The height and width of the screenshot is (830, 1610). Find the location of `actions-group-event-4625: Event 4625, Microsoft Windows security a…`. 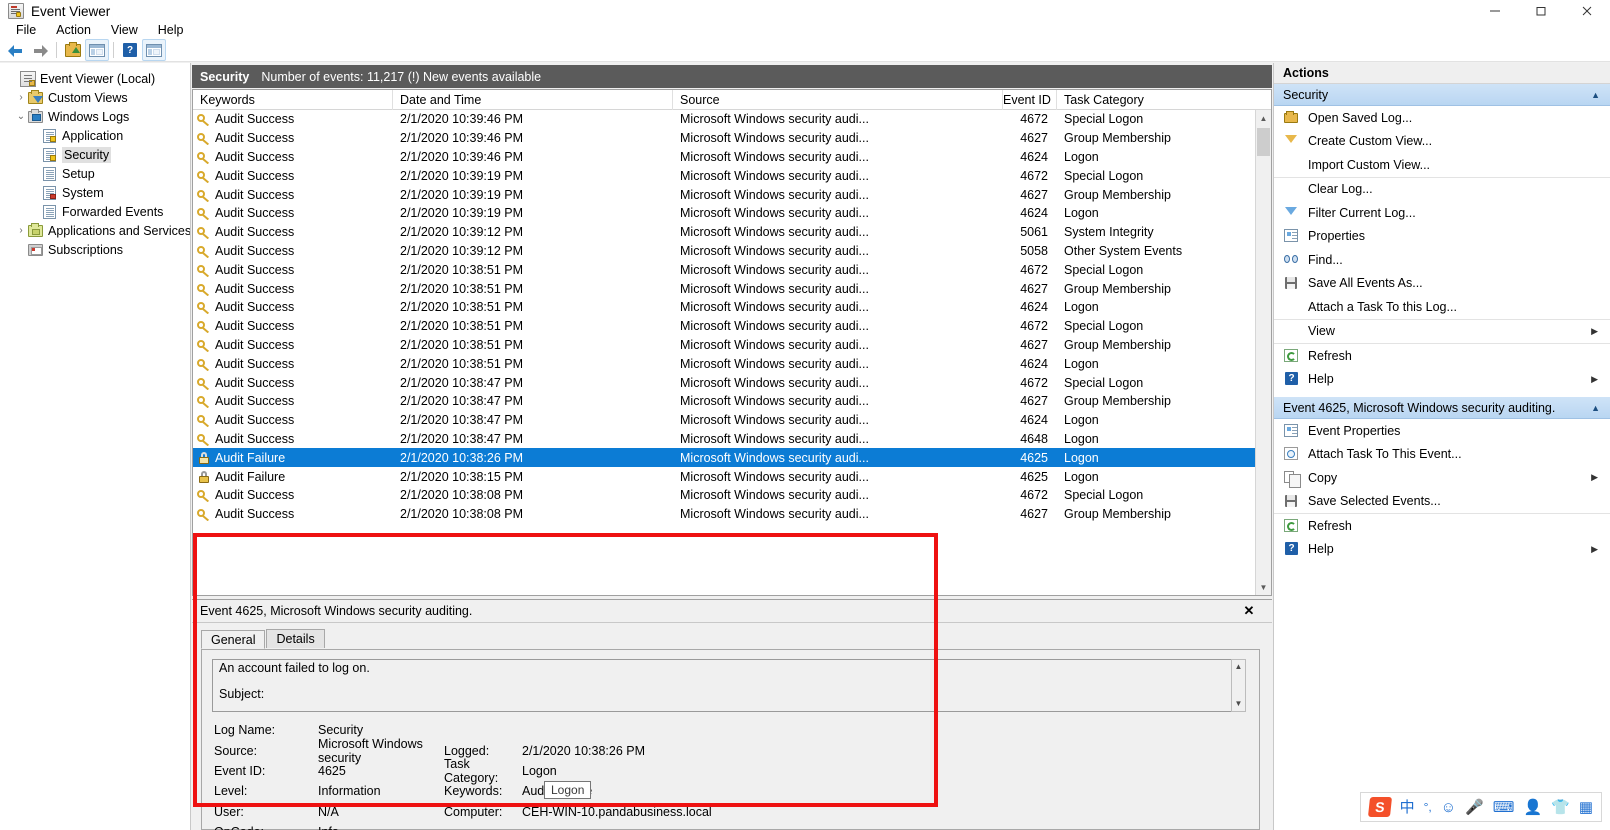

actions-group-event-4625: Event 4625, Microsoft Windows security a… is located at coordinates (1442, 408).